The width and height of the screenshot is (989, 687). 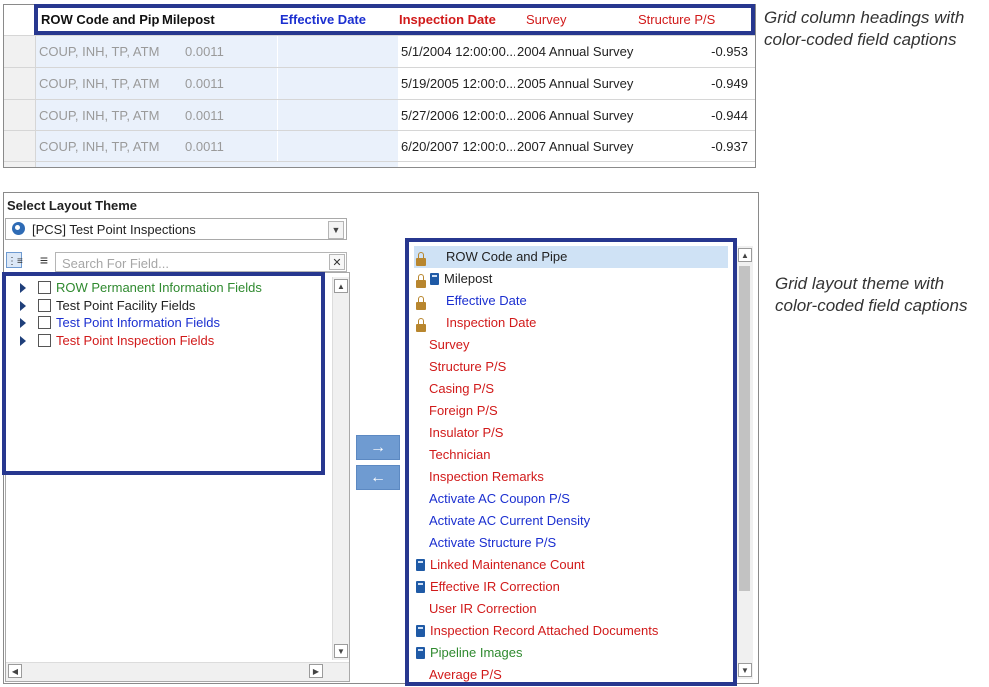 What do you see at coordinates (217, 164) in the screenshot?
I see `cell-partial` at bounding box center [217, 164].